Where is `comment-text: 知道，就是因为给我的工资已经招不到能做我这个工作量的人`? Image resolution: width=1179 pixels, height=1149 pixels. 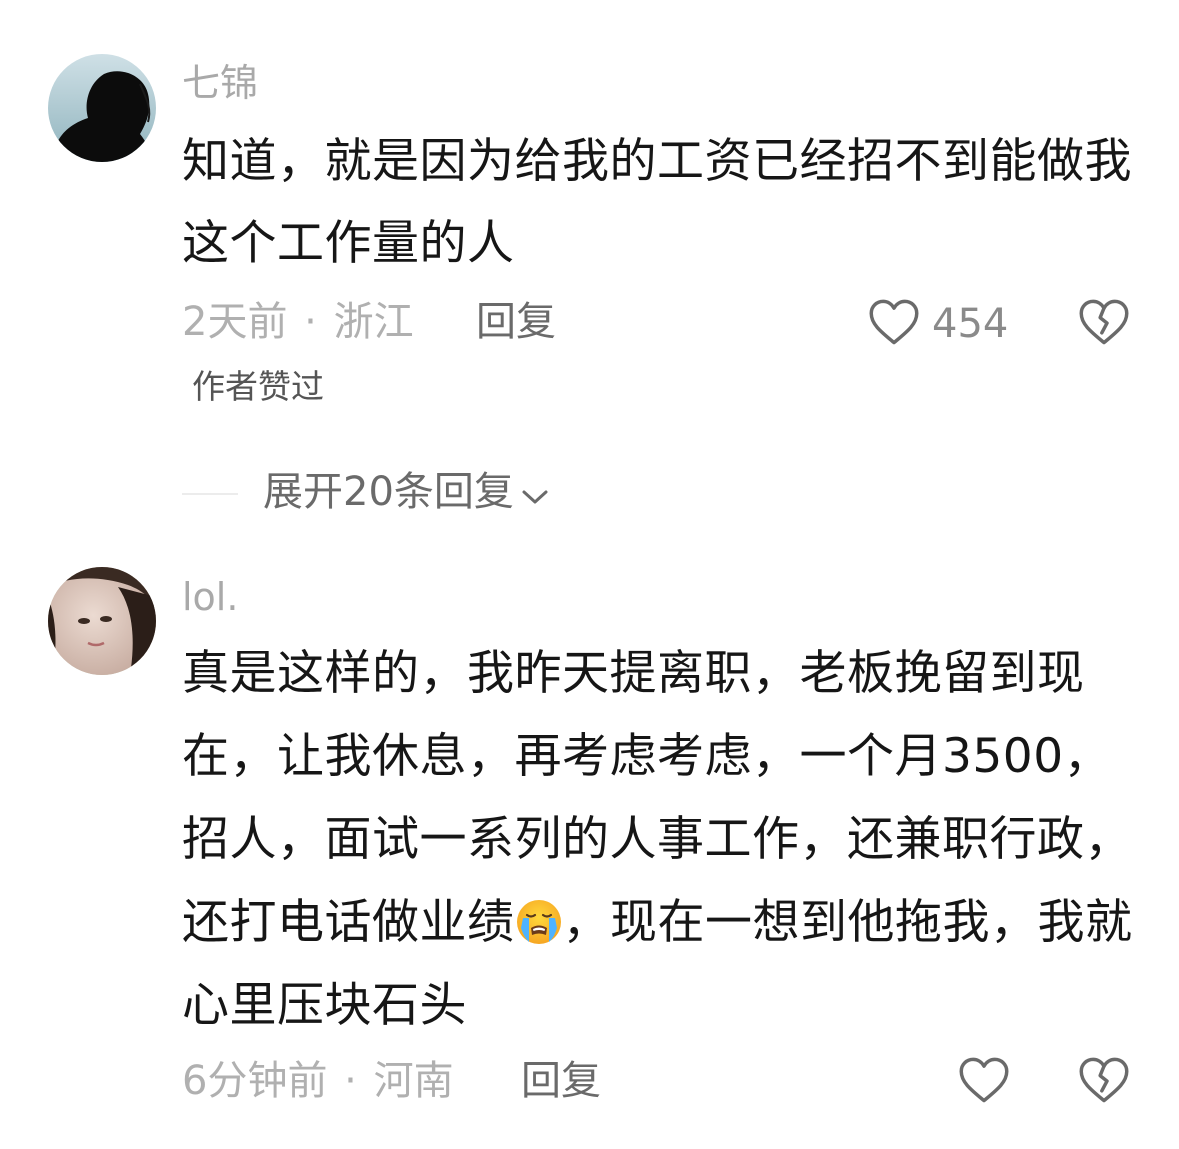
comment-text: 知道，就是因为给我的工资已经招不到能做我这个工作量的人 is located at coordinates (657, 202).